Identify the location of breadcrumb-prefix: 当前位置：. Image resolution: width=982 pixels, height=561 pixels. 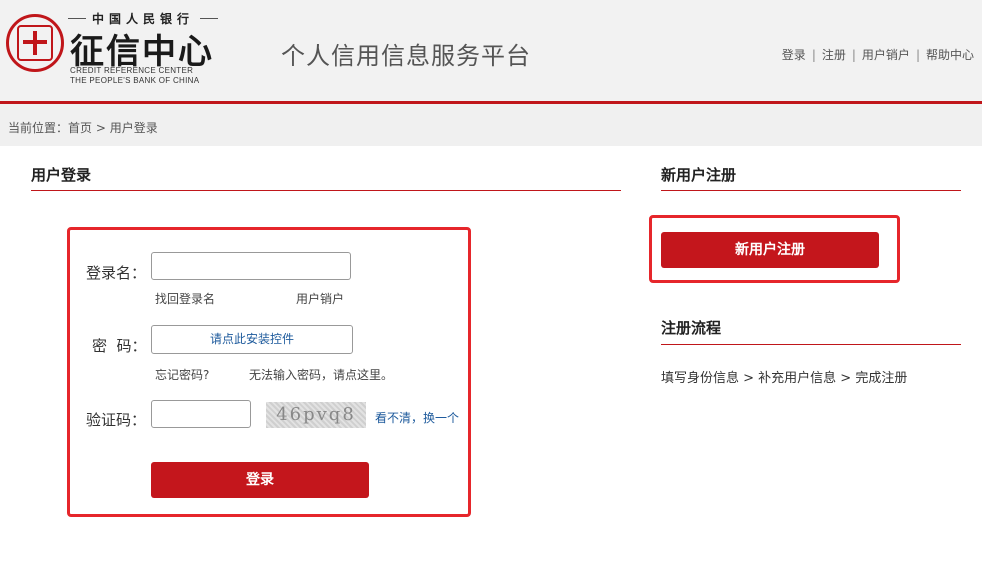
(38, 128).